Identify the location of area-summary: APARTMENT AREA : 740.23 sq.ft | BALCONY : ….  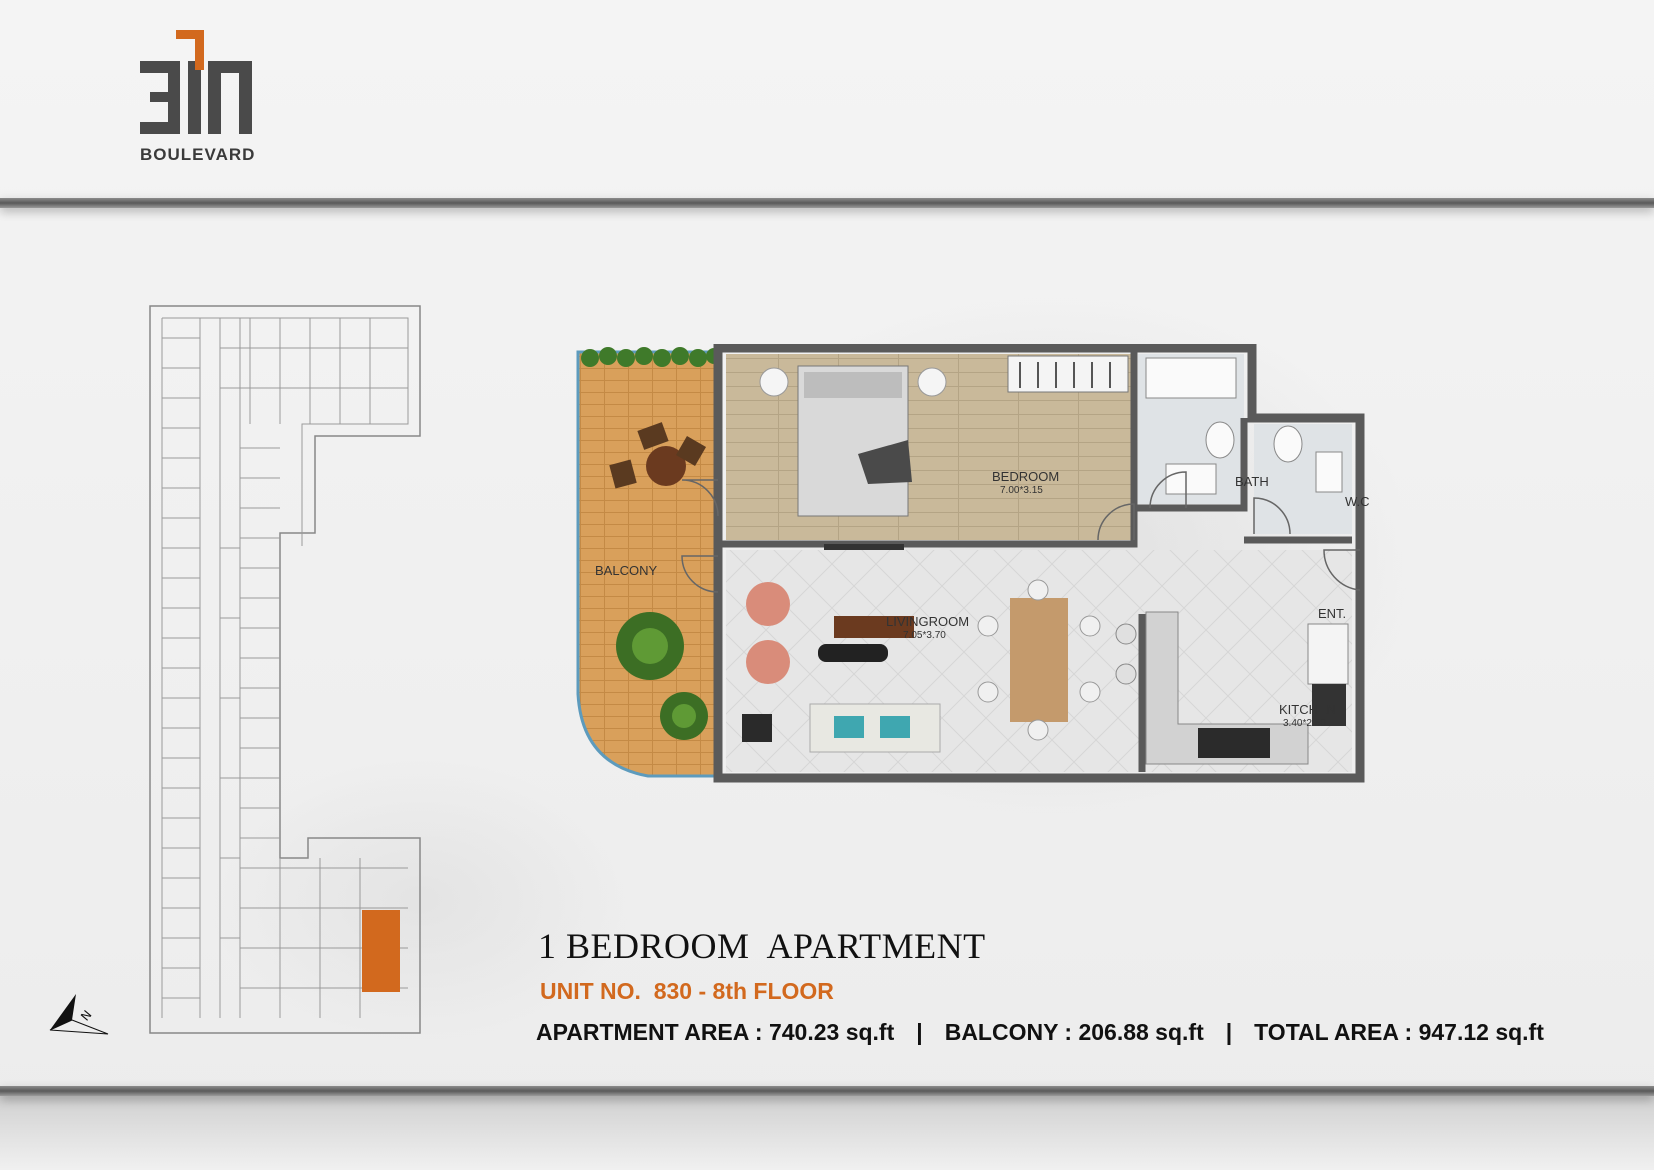
(1040, 1032).